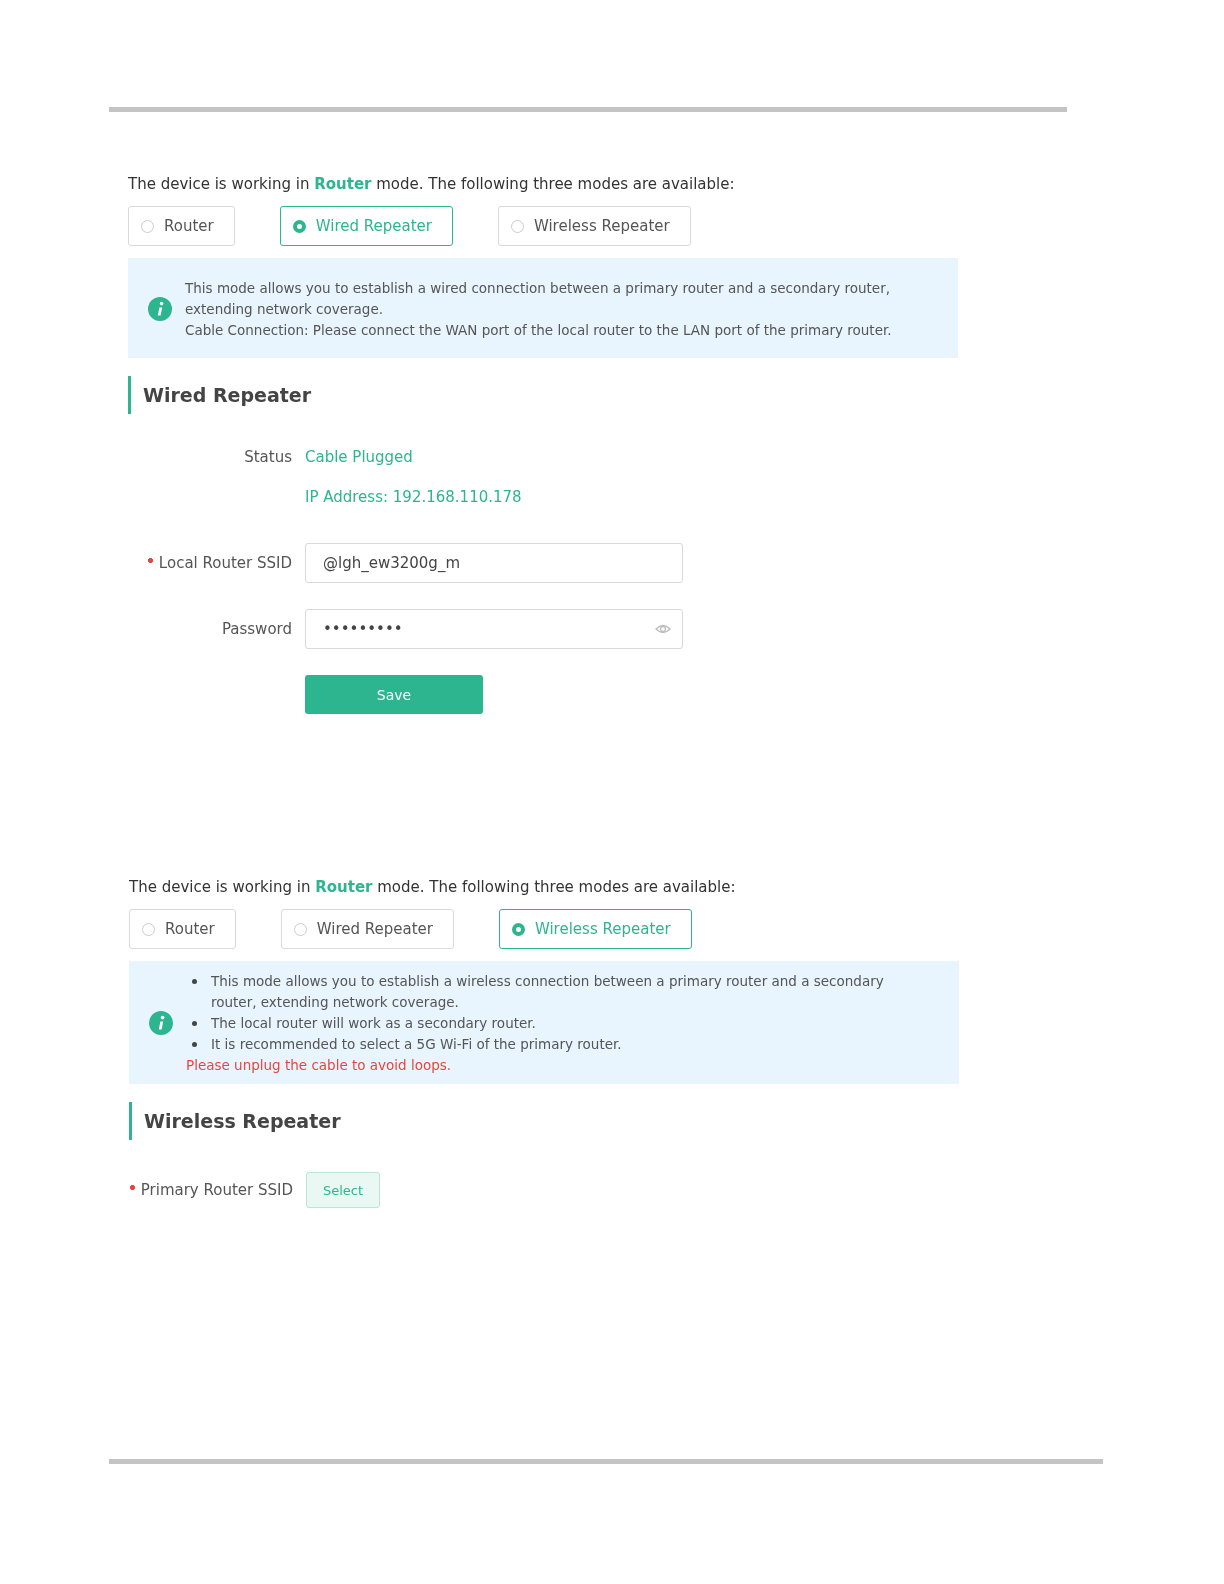  What do you see at coordinates (225, 563) in the screenshot?
I see `field-label: Local Router SSID` at bounding box center [225, 563].